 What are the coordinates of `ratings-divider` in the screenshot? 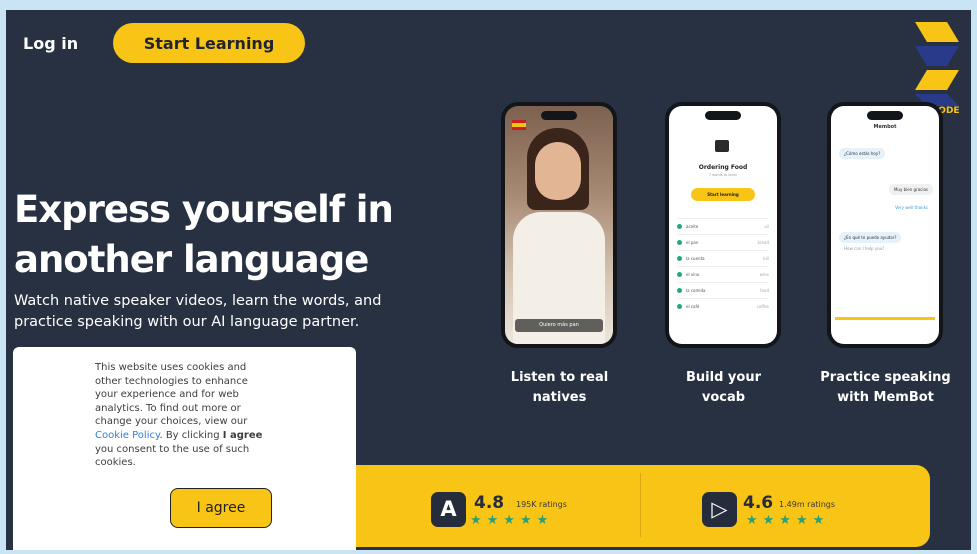 It's located at (640, 505).